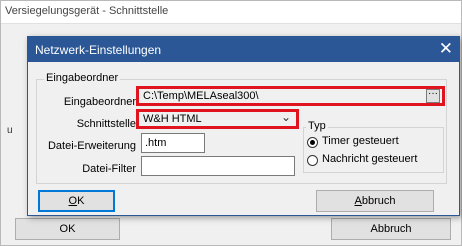 The image size is (462, 246). What do you see at coordinates (106, 124) in the screenshot?
I see `interface-label: Schnittstelle` at bounding box center [106, 124].